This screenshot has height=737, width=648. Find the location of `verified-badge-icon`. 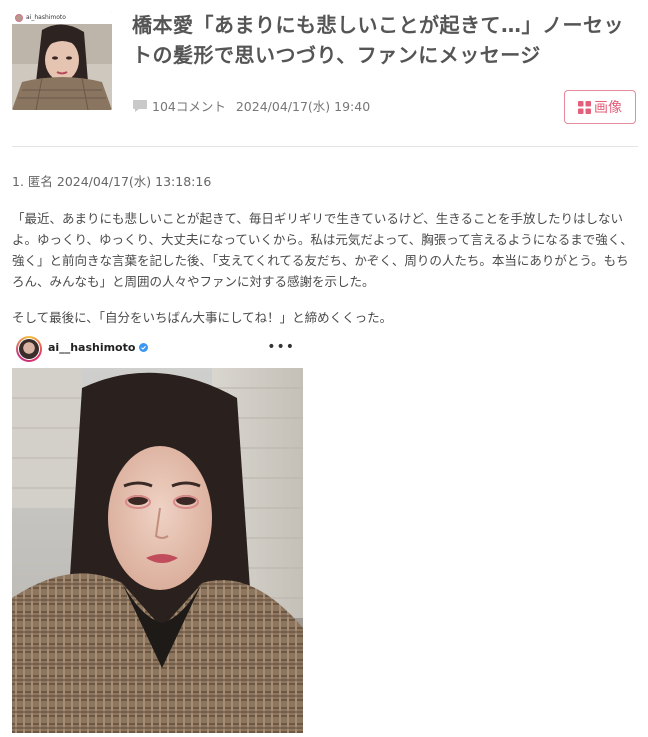

verified-badge-icon is located at coordinates (144, 347).